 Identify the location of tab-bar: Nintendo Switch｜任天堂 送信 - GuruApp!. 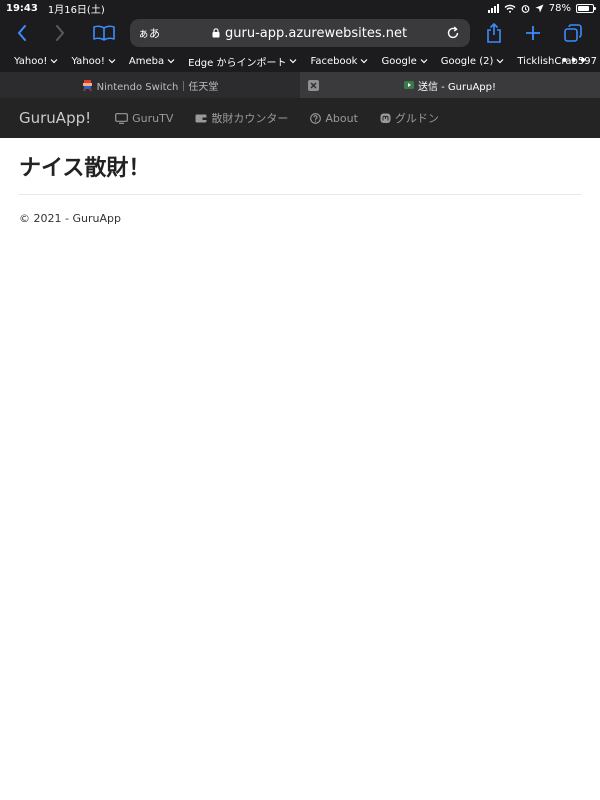
(300, 85).